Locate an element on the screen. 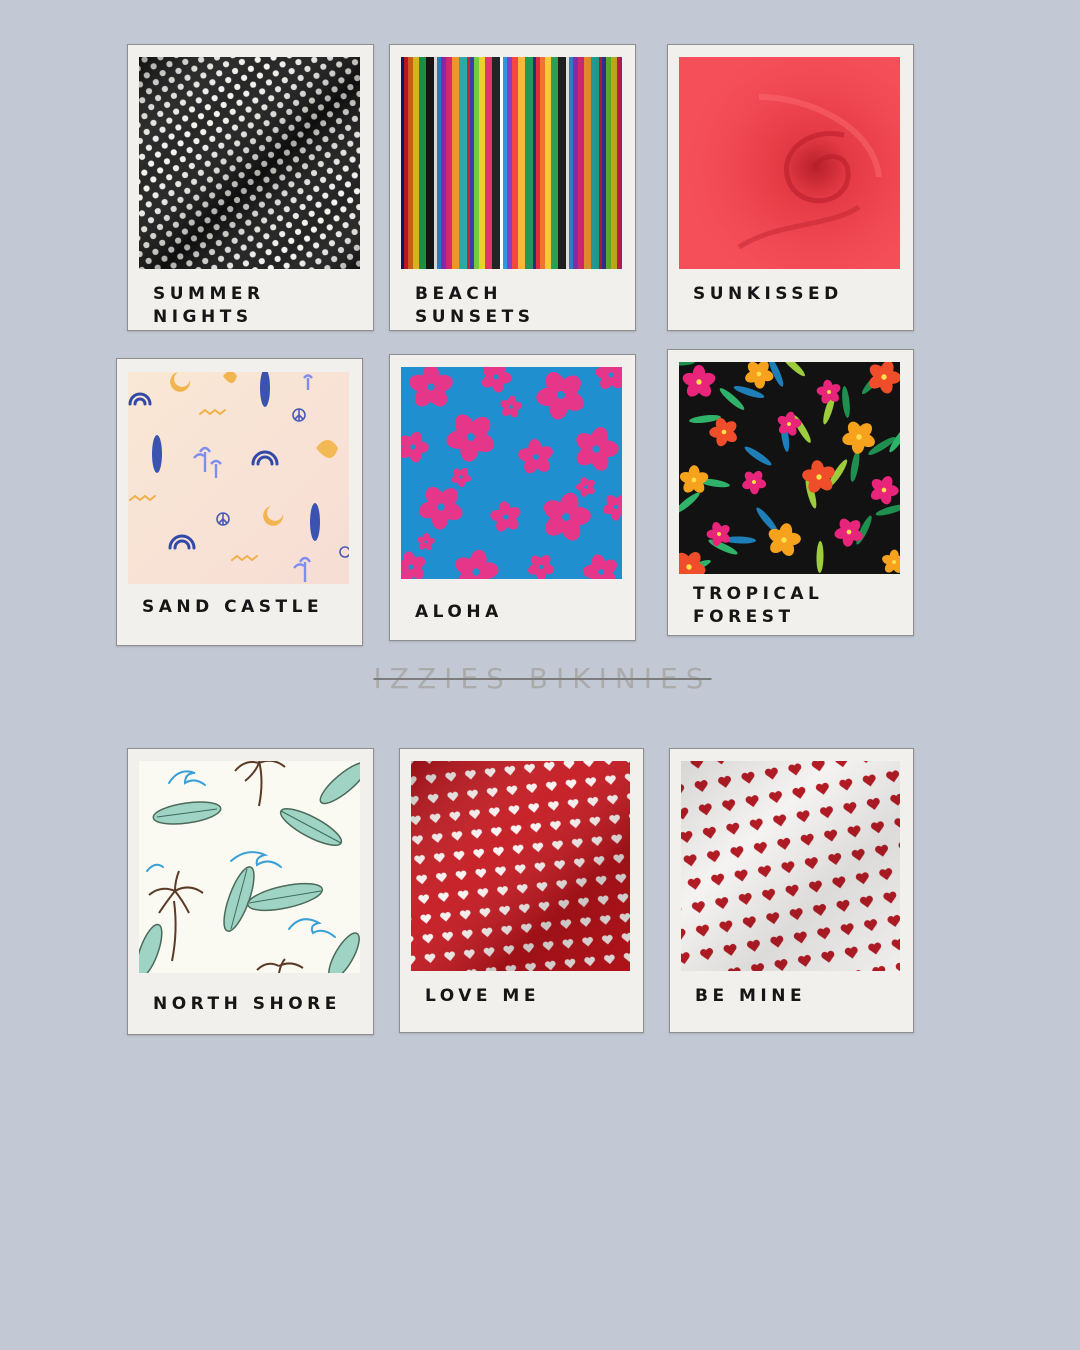 Image resolution: width=1080 pixels, height=1350 pixels. fabric-swatch-summer-nights is located at coordinates (249, 163).